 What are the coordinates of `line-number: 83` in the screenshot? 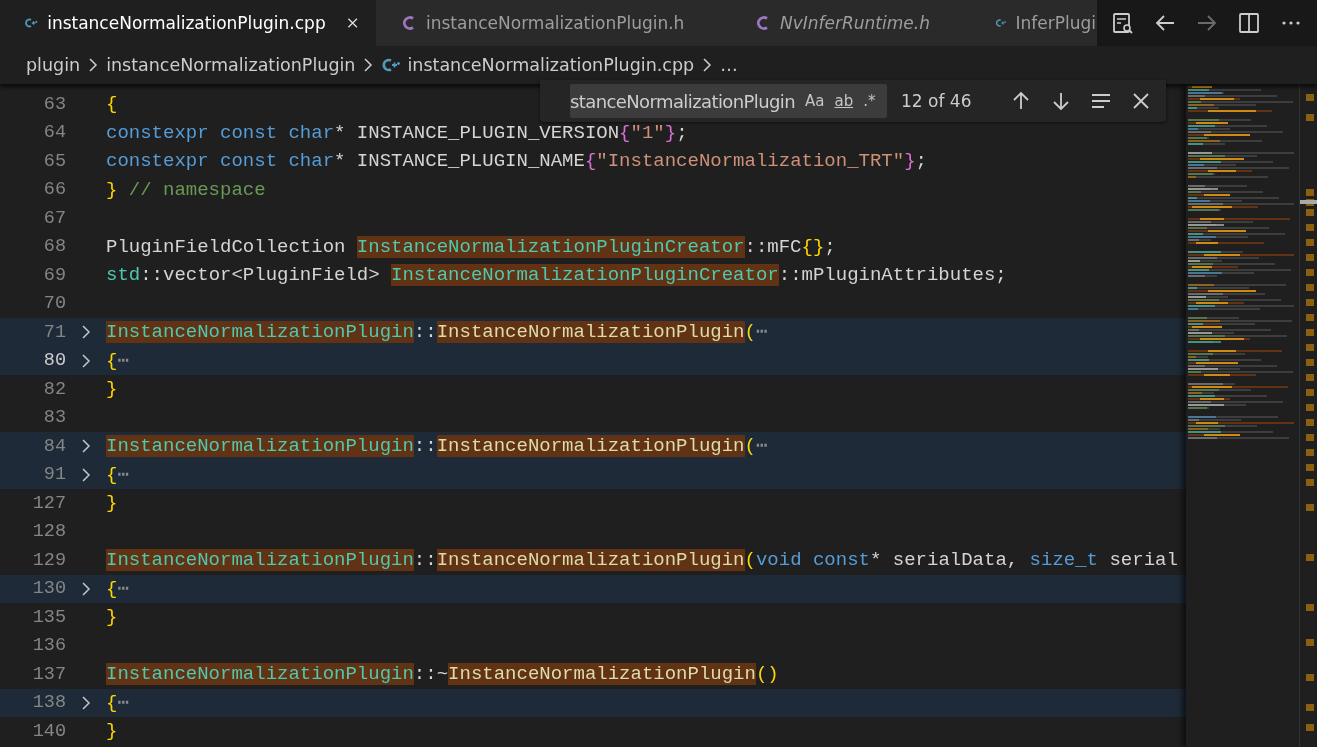 It's located at (54, 418).